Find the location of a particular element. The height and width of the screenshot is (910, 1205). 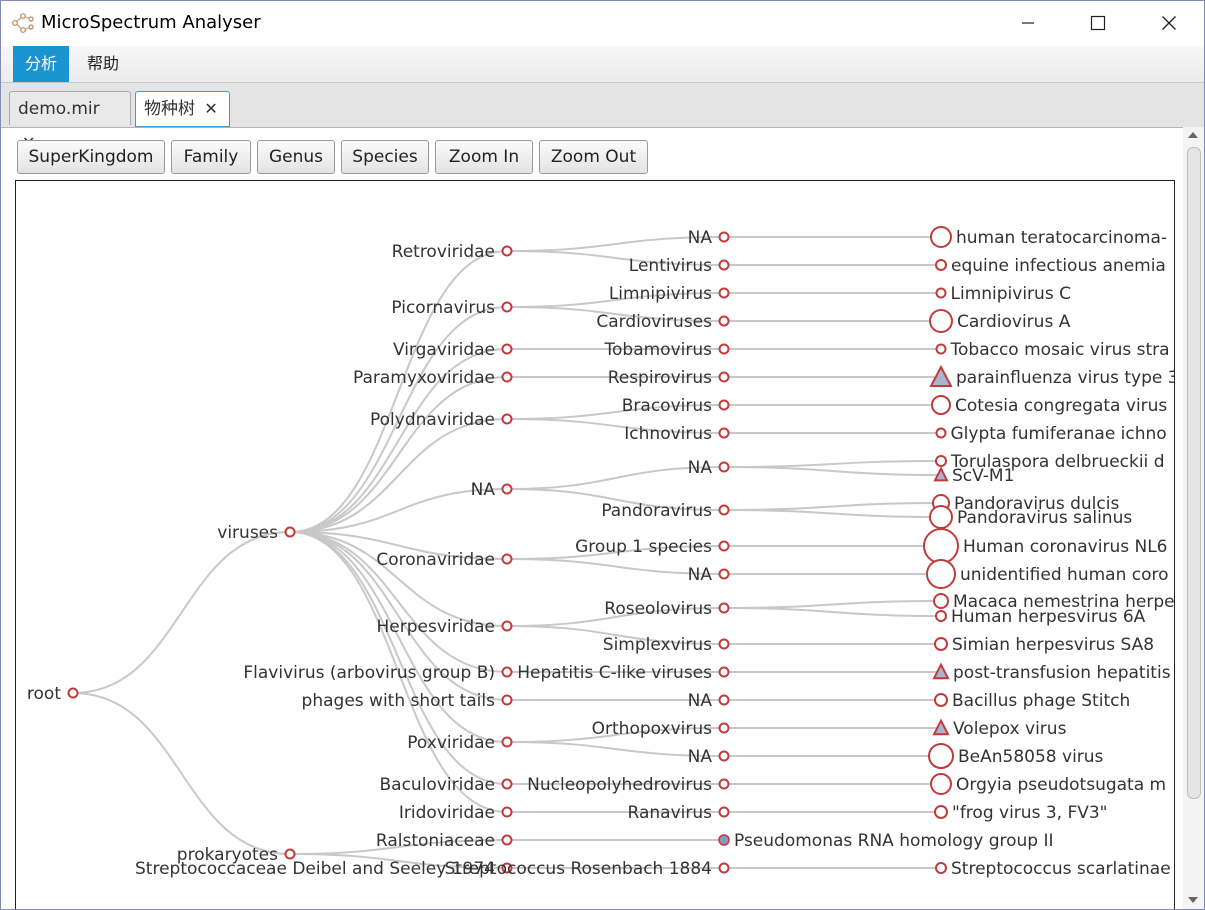

scroll-down-icon is located at coordinates (1193, 900).